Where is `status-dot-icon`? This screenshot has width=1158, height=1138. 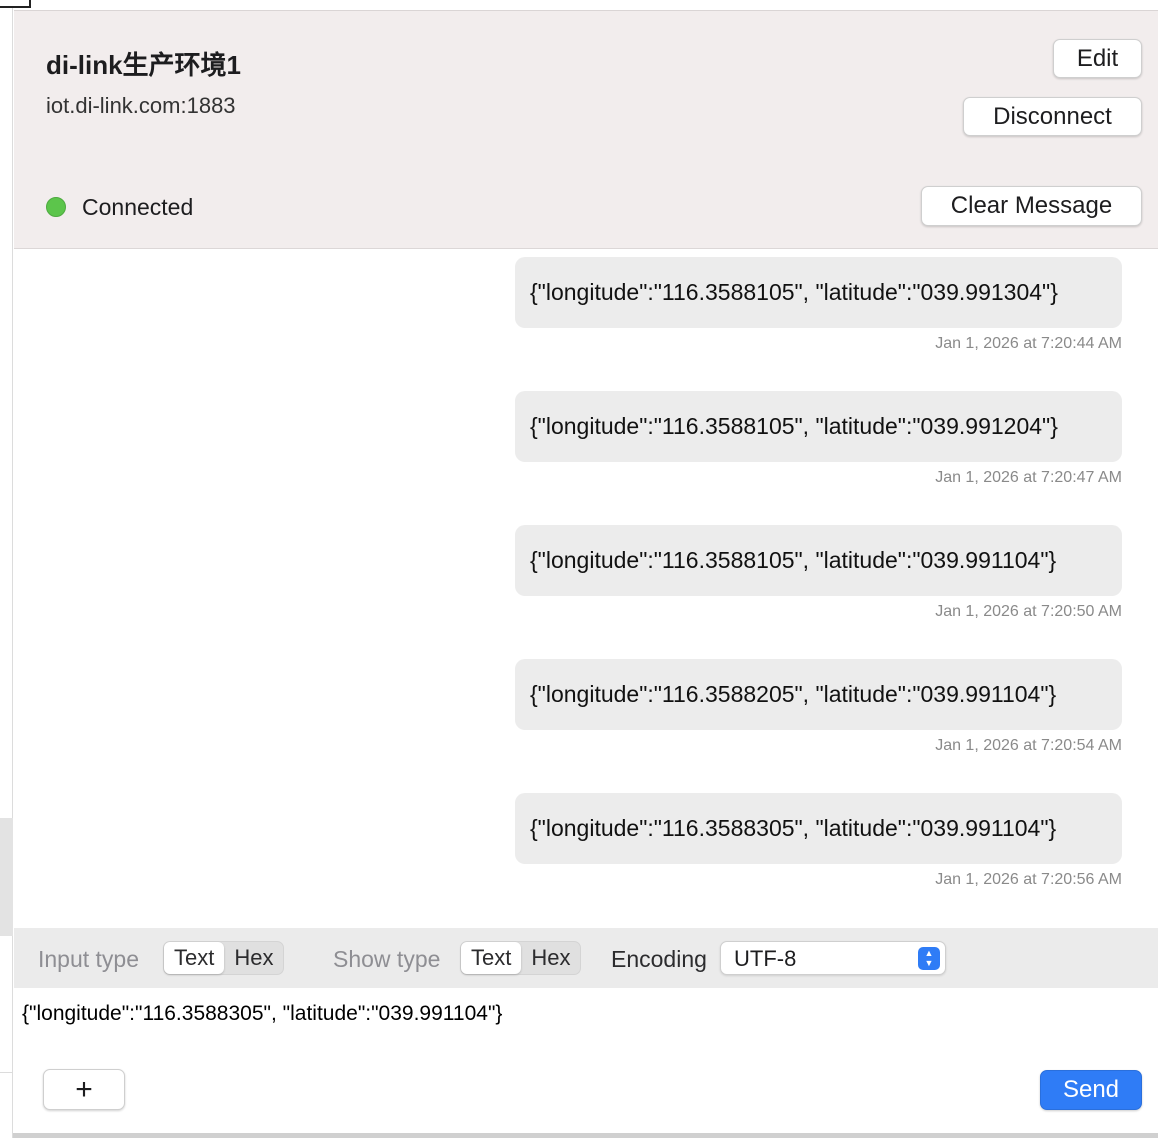
status-dot-icon is located at coordinates (56, 207).